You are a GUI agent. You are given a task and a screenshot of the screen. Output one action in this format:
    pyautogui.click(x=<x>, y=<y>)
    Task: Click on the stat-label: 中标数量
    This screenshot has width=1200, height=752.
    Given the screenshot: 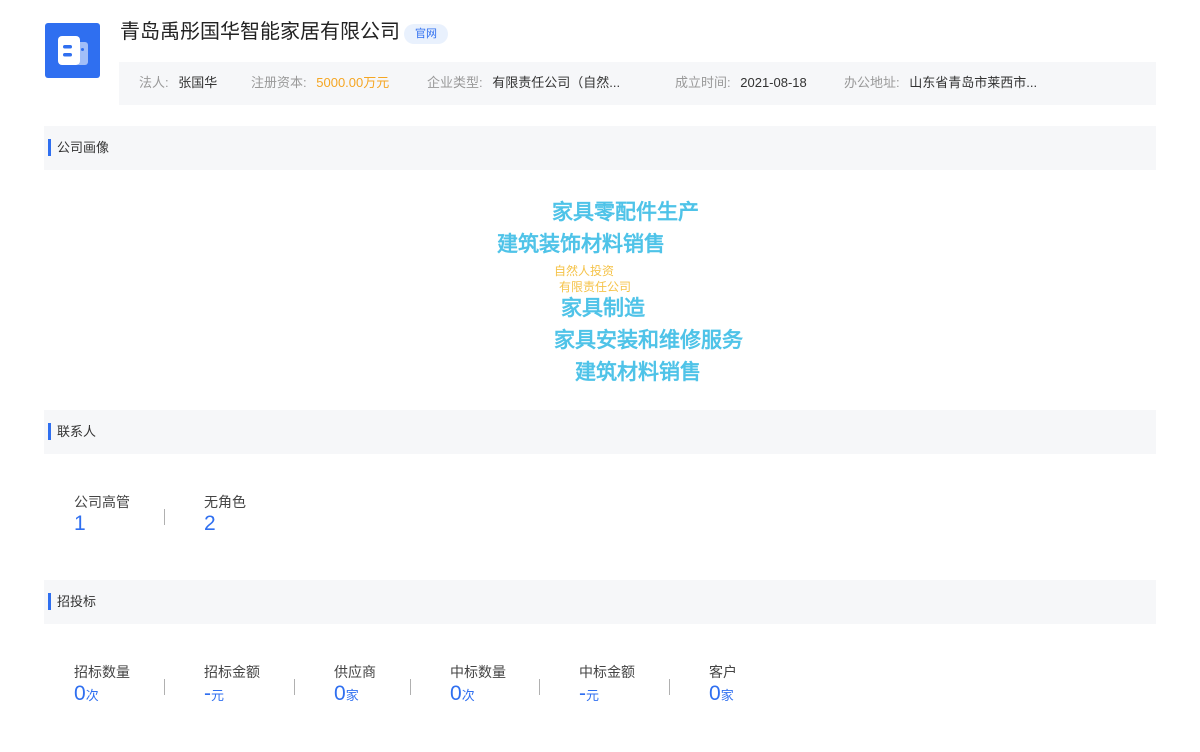 What is the action you would take?
    pyautogui.click(x=478, y=672)
    